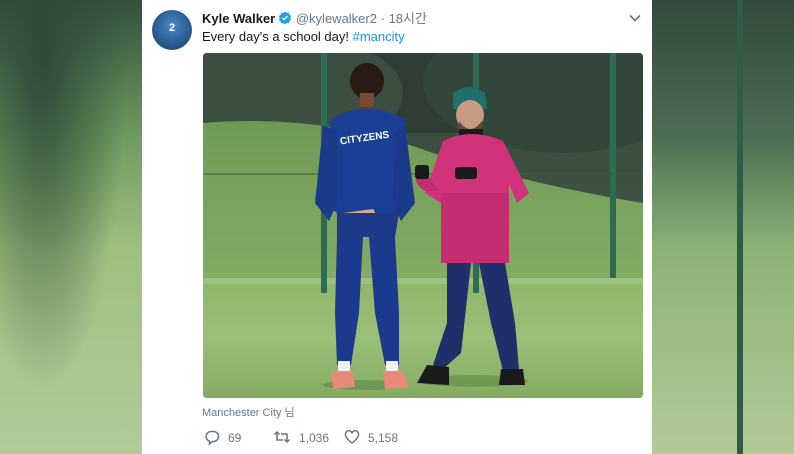 The height and width of the screenshot is (454, 794). What do you see at coordinates (222, 438) in the screenshot?
I see `reply-button: 69` at bounding box center [222, 438].